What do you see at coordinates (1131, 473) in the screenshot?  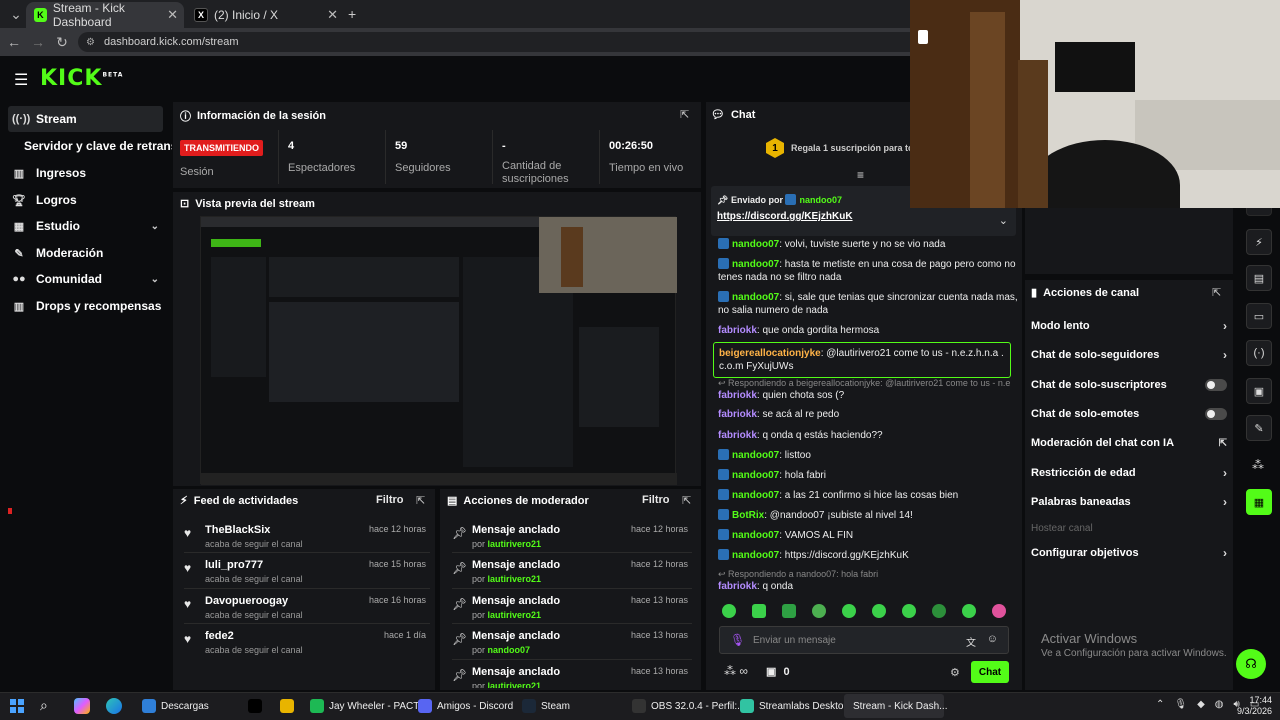 I see `channel-action-6: Restricción de edad ›` at bounding box center [1131, 473].